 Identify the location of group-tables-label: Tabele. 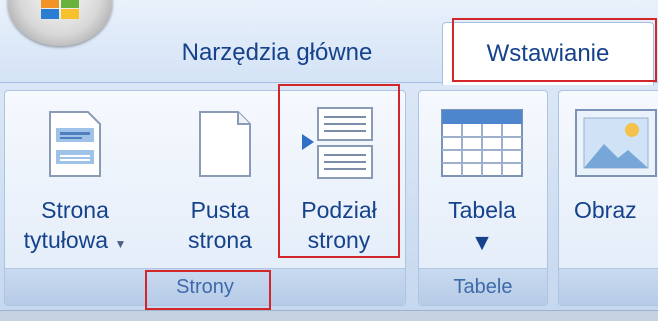
(483, 286).